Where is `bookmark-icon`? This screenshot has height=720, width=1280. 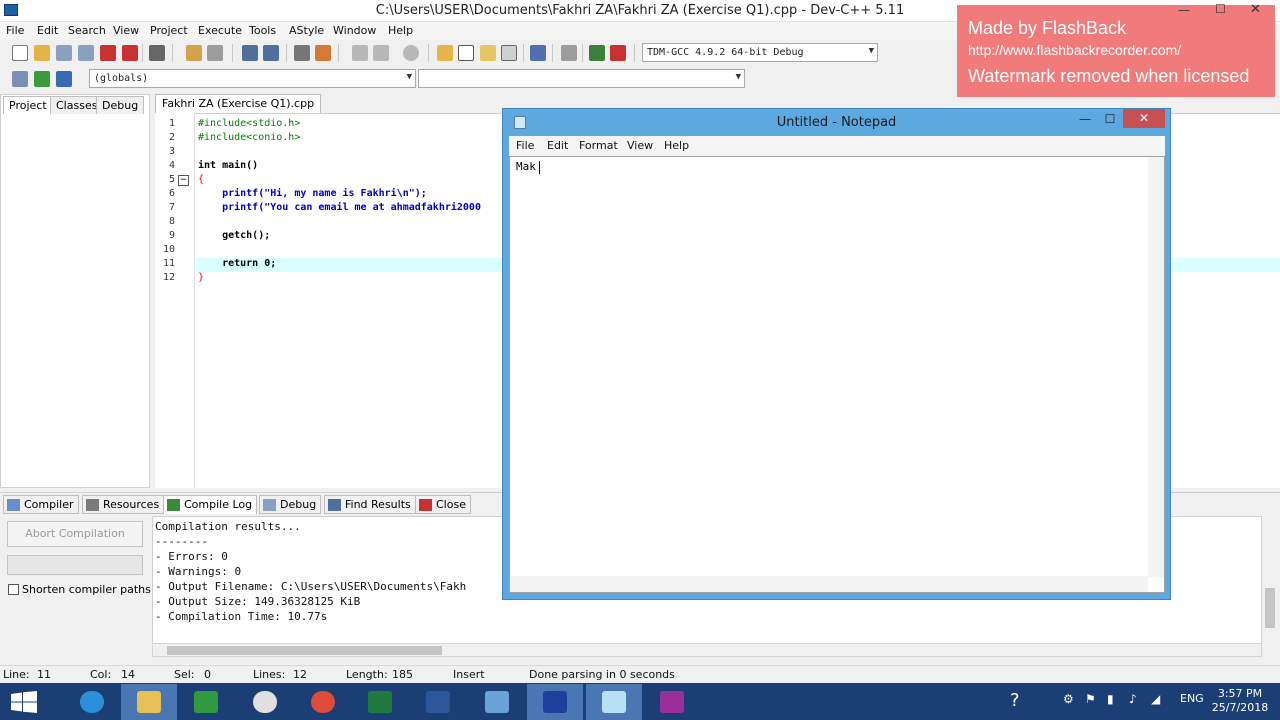
bookmark-icon is located at coordinates (323, 53).